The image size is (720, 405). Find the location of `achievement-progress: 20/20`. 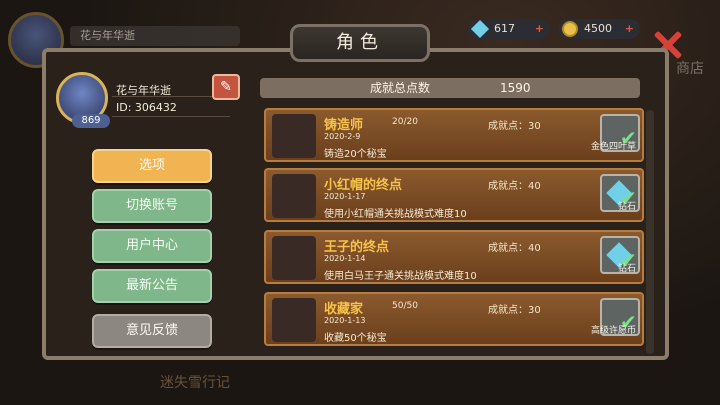

achievement-progress: 20/20 is located at coordinates (405, 122).